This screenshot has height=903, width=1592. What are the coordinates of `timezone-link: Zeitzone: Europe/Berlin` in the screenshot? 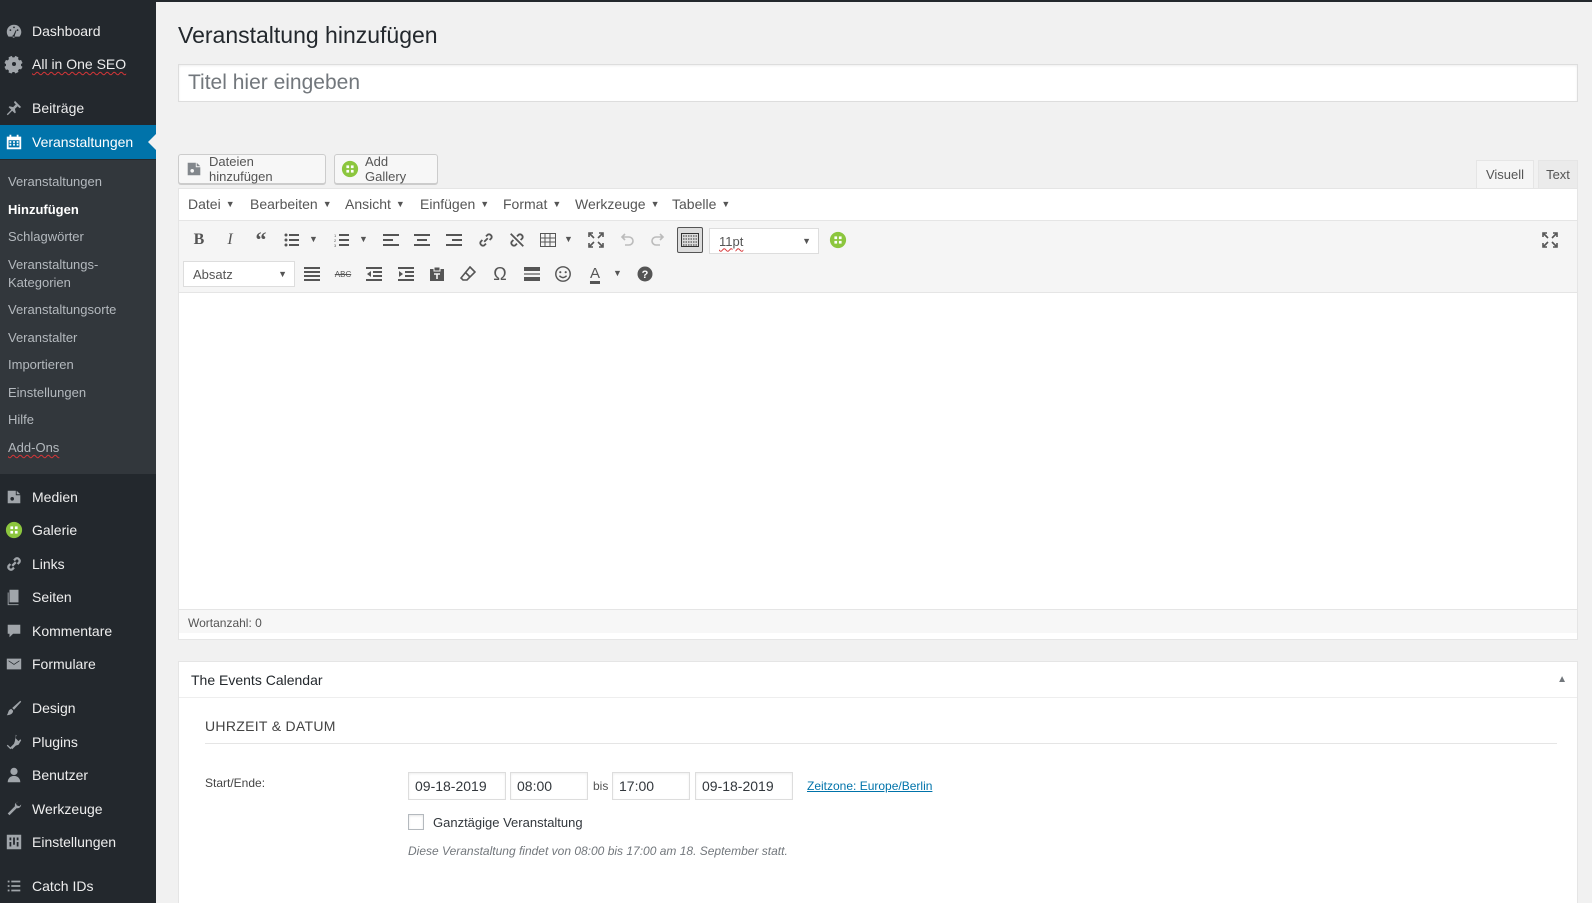 It's located at (869, 786).